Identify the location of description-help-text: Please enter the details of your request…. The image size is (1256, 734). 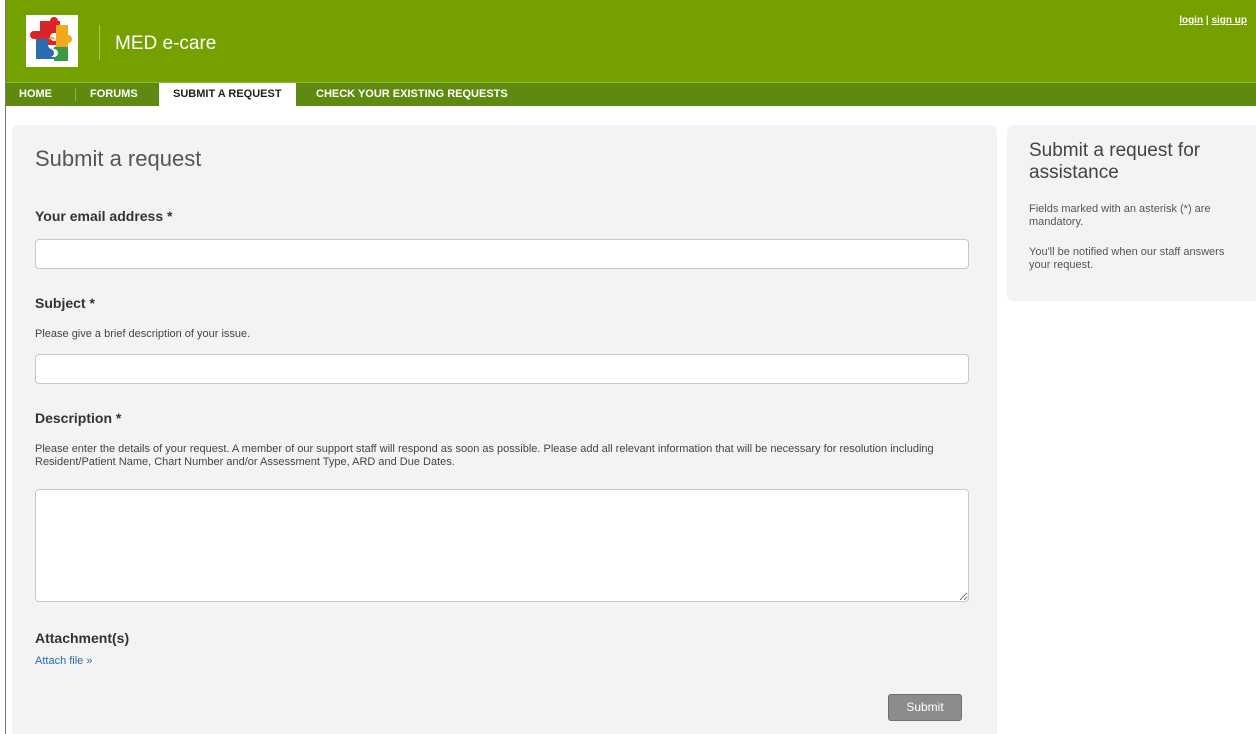
(484, 455).